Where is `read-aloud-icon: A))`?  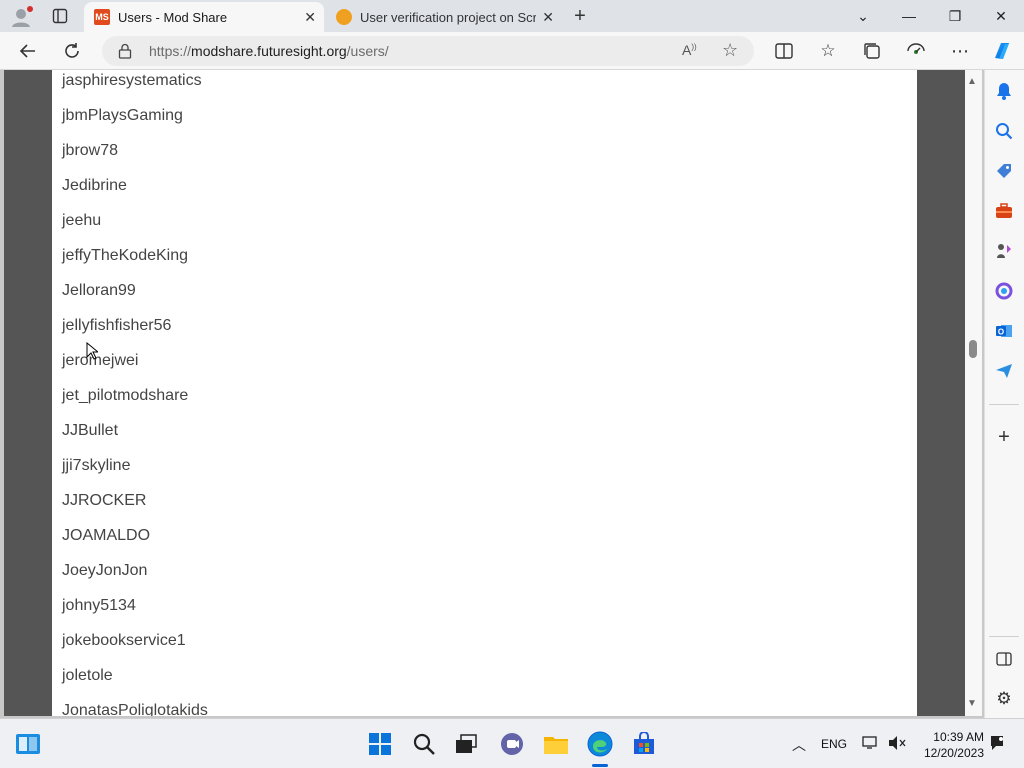
read-aloud-icon: A)) is located at coordinates (689, 50).